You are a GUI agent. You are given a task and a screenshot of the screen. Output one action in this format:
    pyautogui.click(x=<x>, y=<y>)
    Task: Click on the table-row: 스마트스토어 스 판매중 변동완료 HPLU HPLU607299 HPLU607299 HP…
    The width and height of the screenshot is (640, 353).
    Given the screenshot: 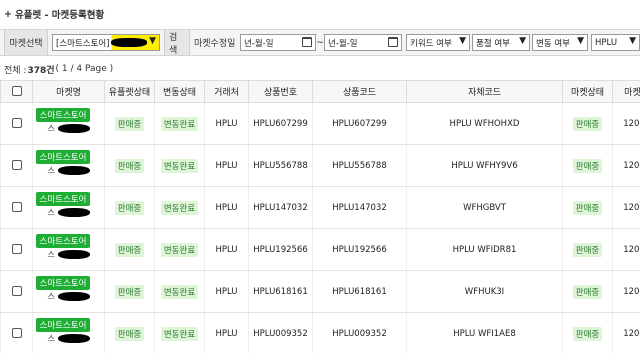 What is the action you would take?
    pyautogui.click(x=320, y=123)
    